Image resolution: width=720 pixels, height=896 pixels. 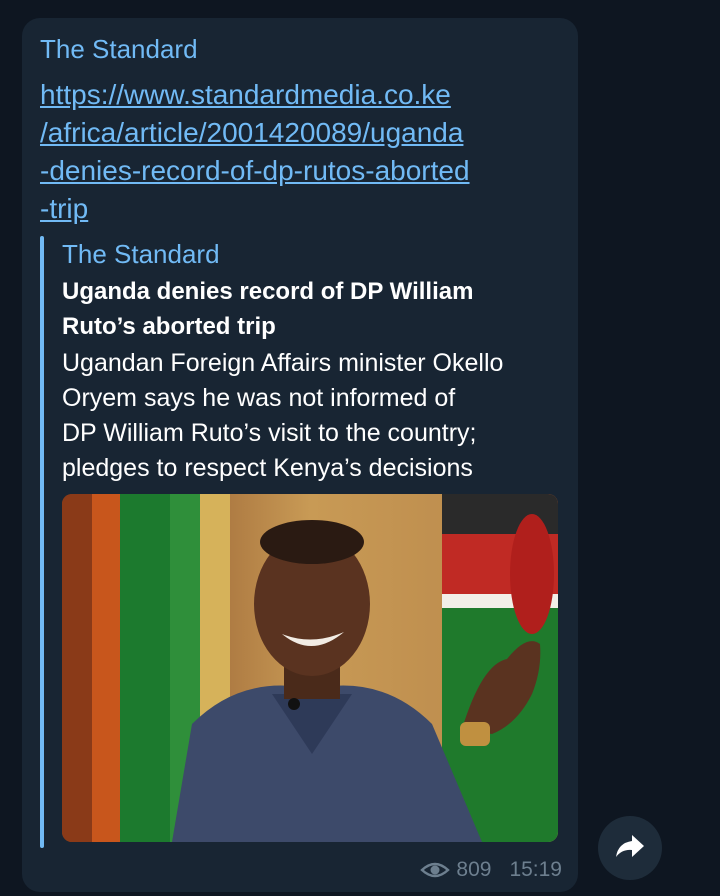 What do you see at coordinates (300, 171) in the screenshot?
I see `url-line: -denies-record-of-dp-rutos-aborted` at bounding box center [300, 171].